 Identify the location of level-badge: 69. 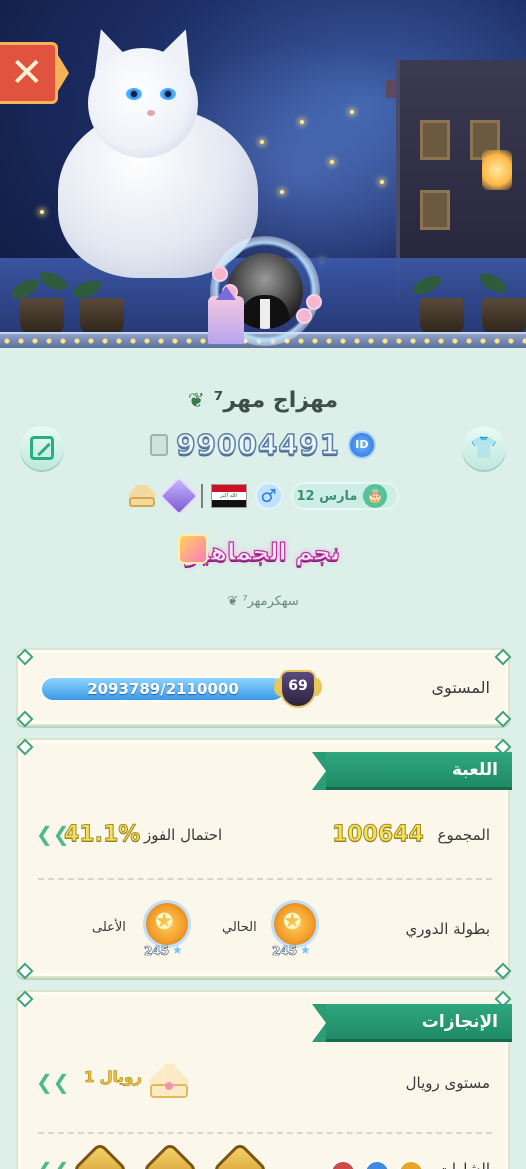
(298, 689).